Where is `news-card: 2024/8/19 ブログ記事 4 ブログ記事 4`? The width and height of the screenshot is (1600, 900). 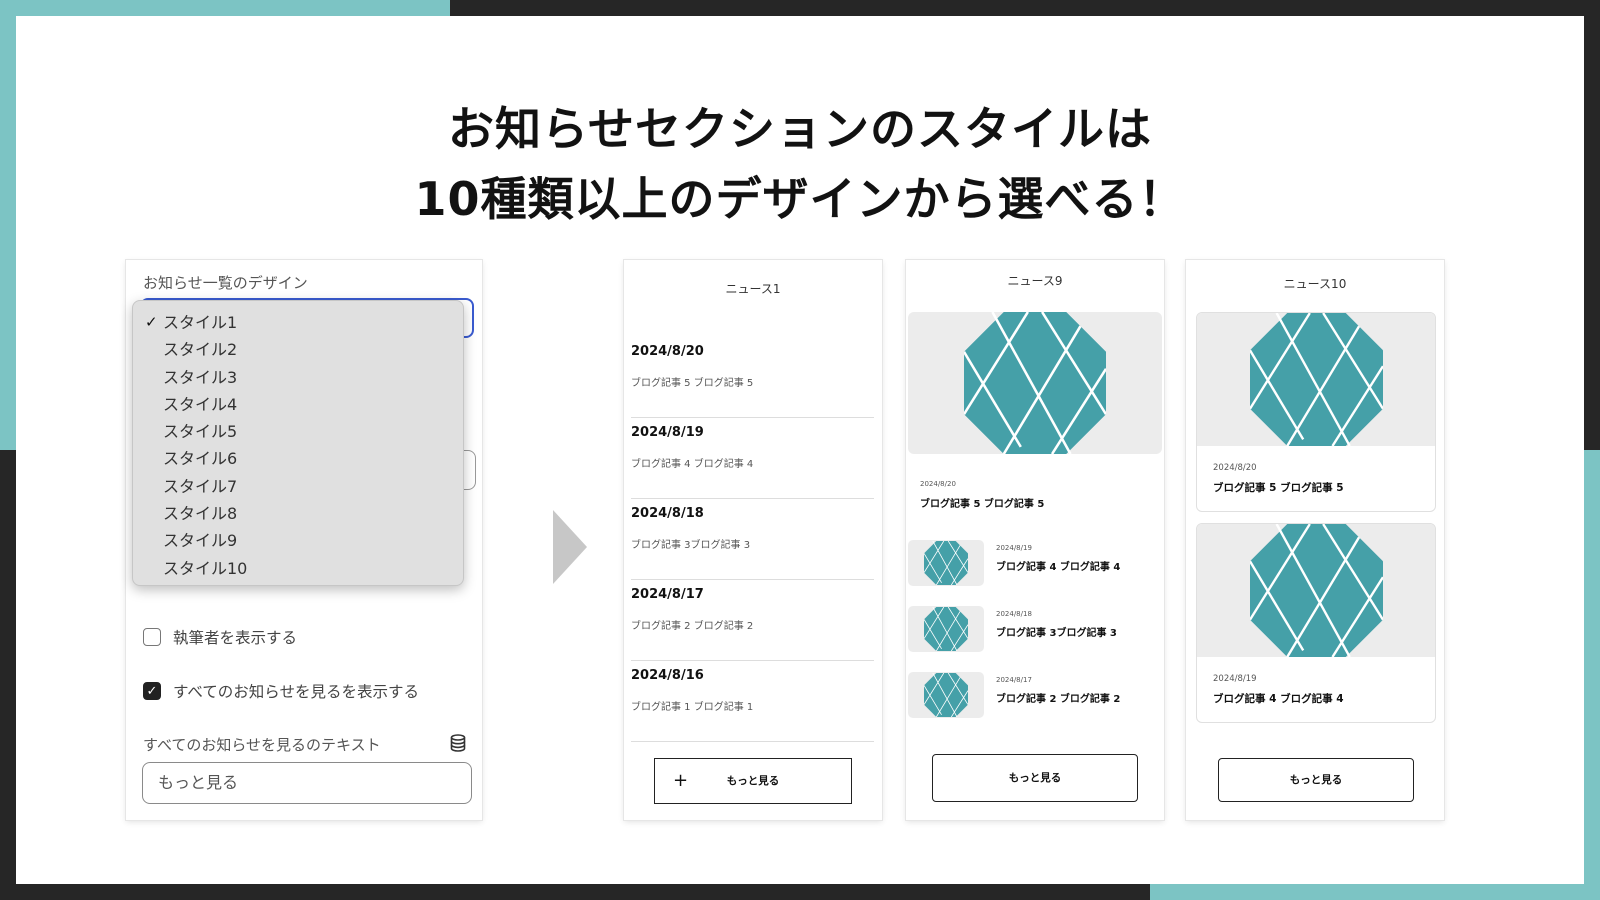 news-card: 2024/8/19 ブログ記事 4 ブログ記事 4 is located at coordinates (1316, 623).